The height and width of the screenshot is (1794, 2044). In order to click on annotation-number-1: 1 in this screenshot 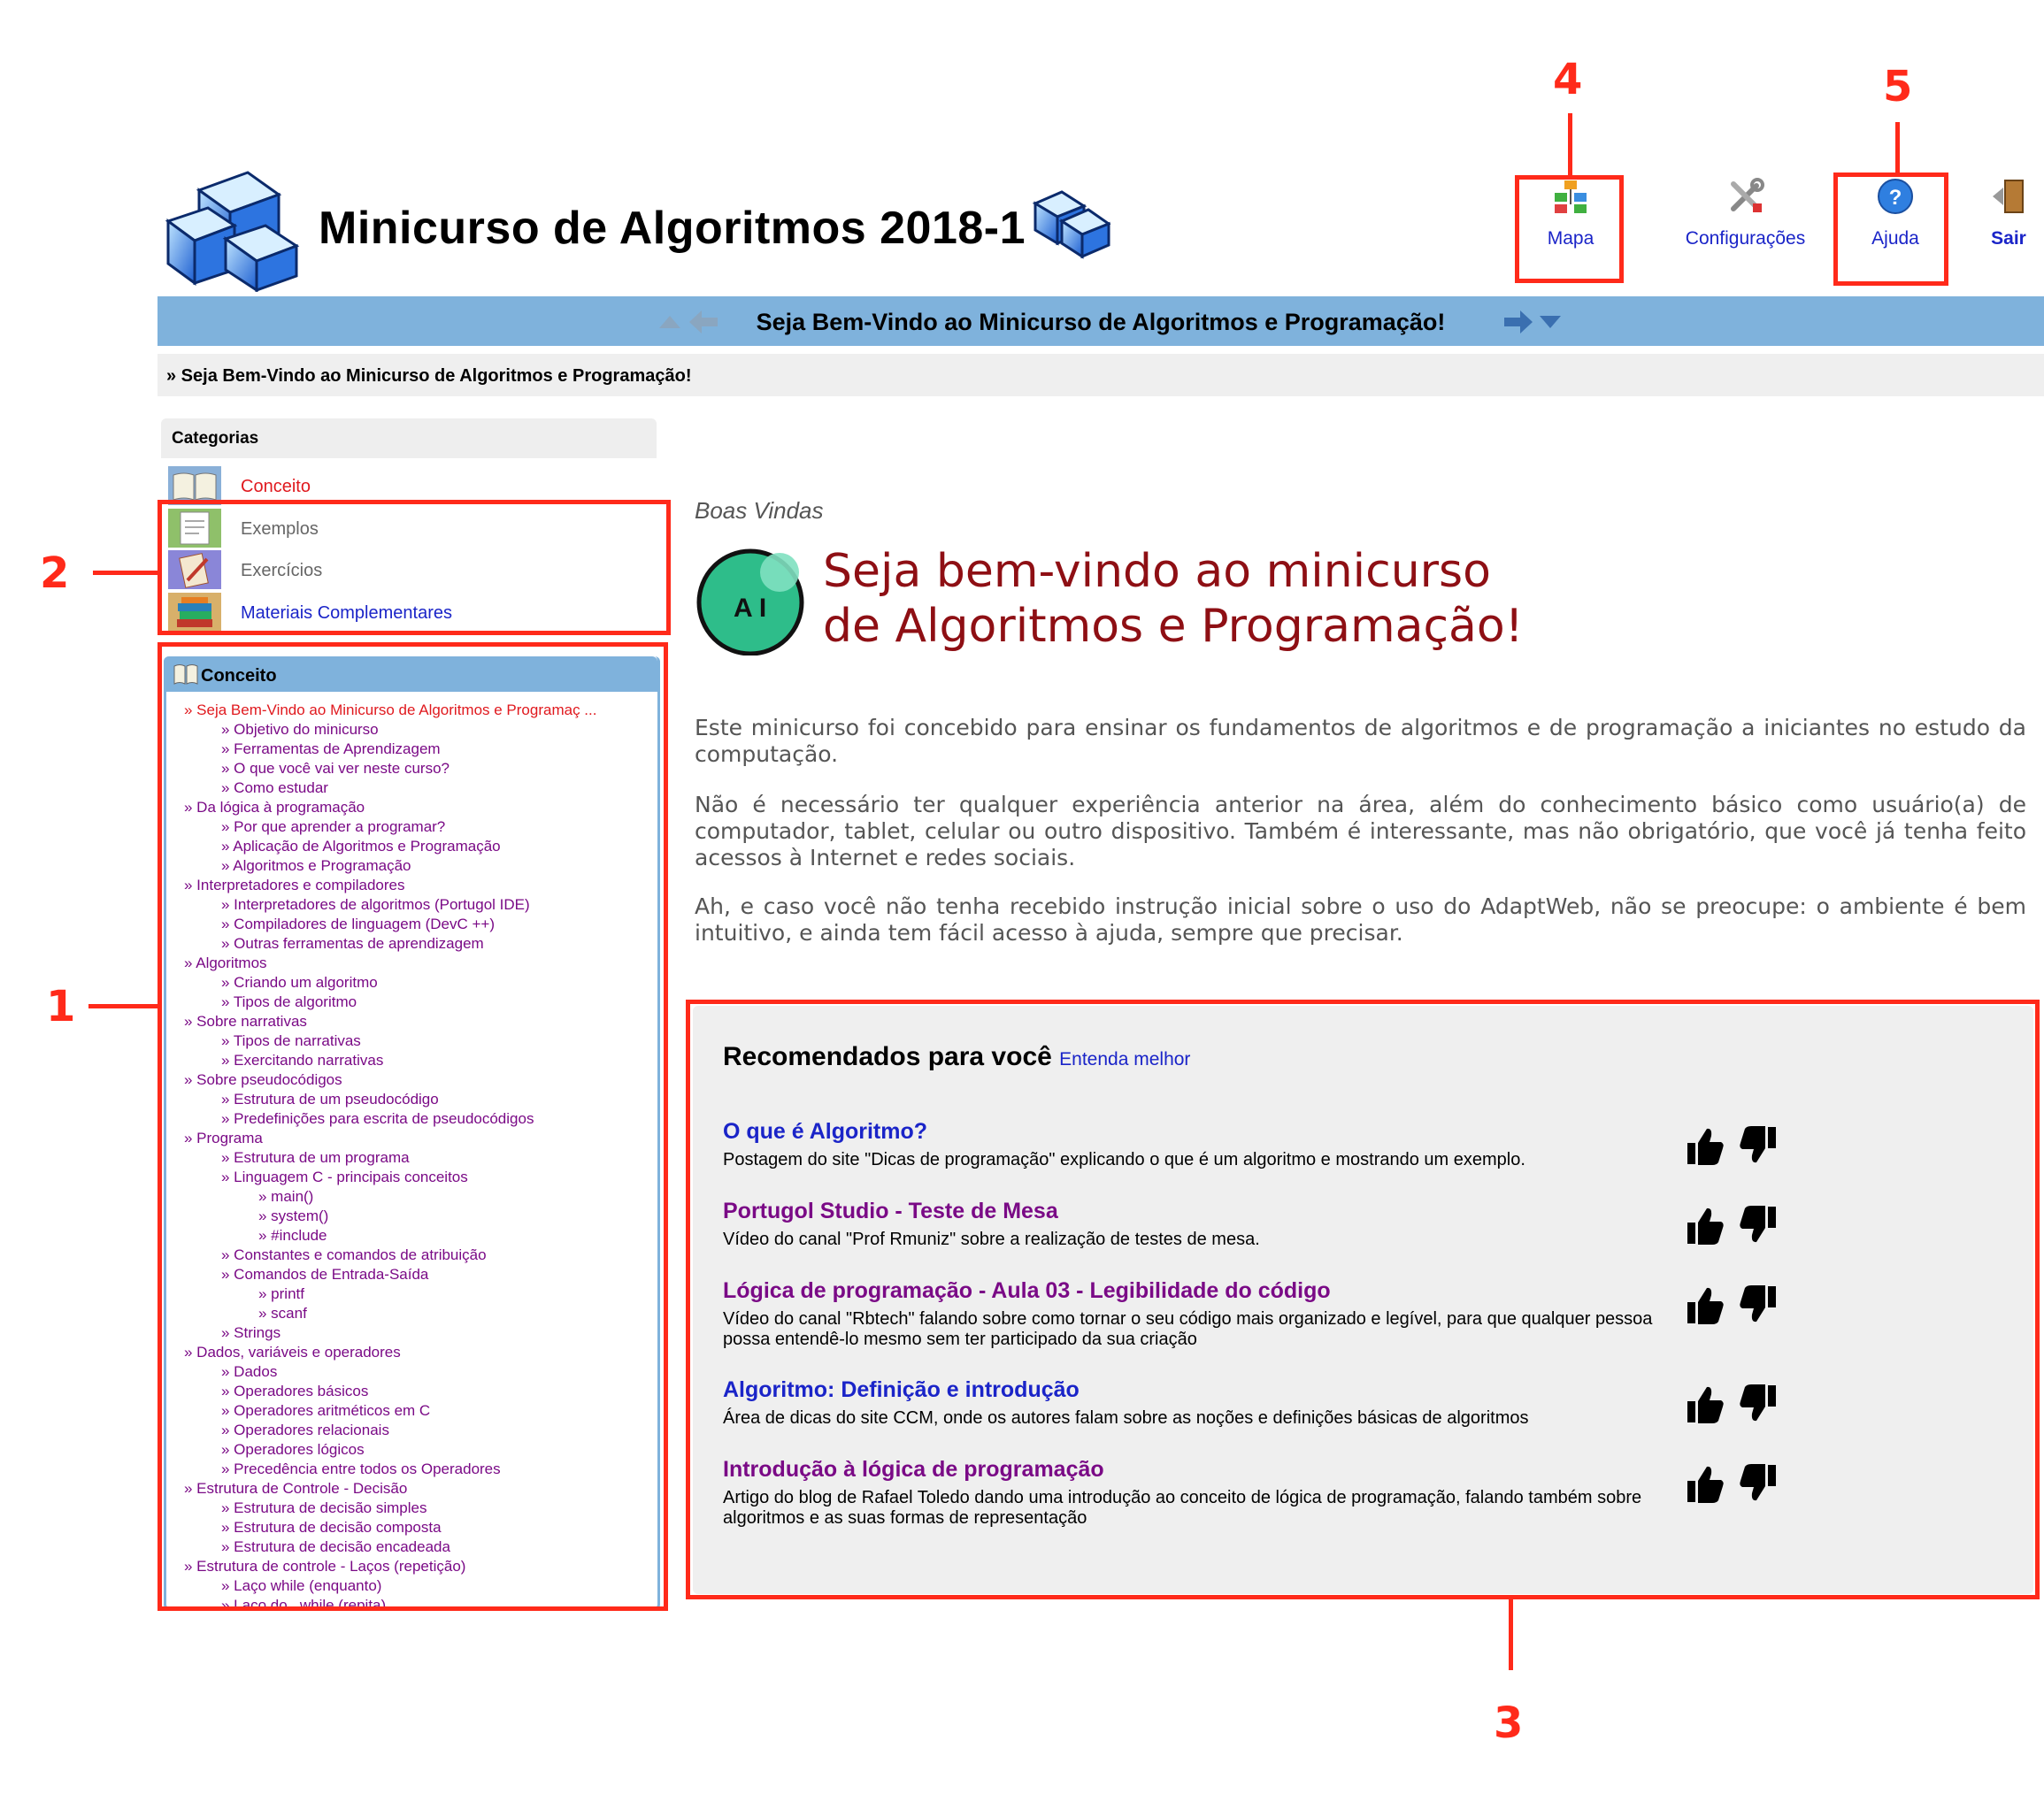, I will do `click(61, 1006)`.